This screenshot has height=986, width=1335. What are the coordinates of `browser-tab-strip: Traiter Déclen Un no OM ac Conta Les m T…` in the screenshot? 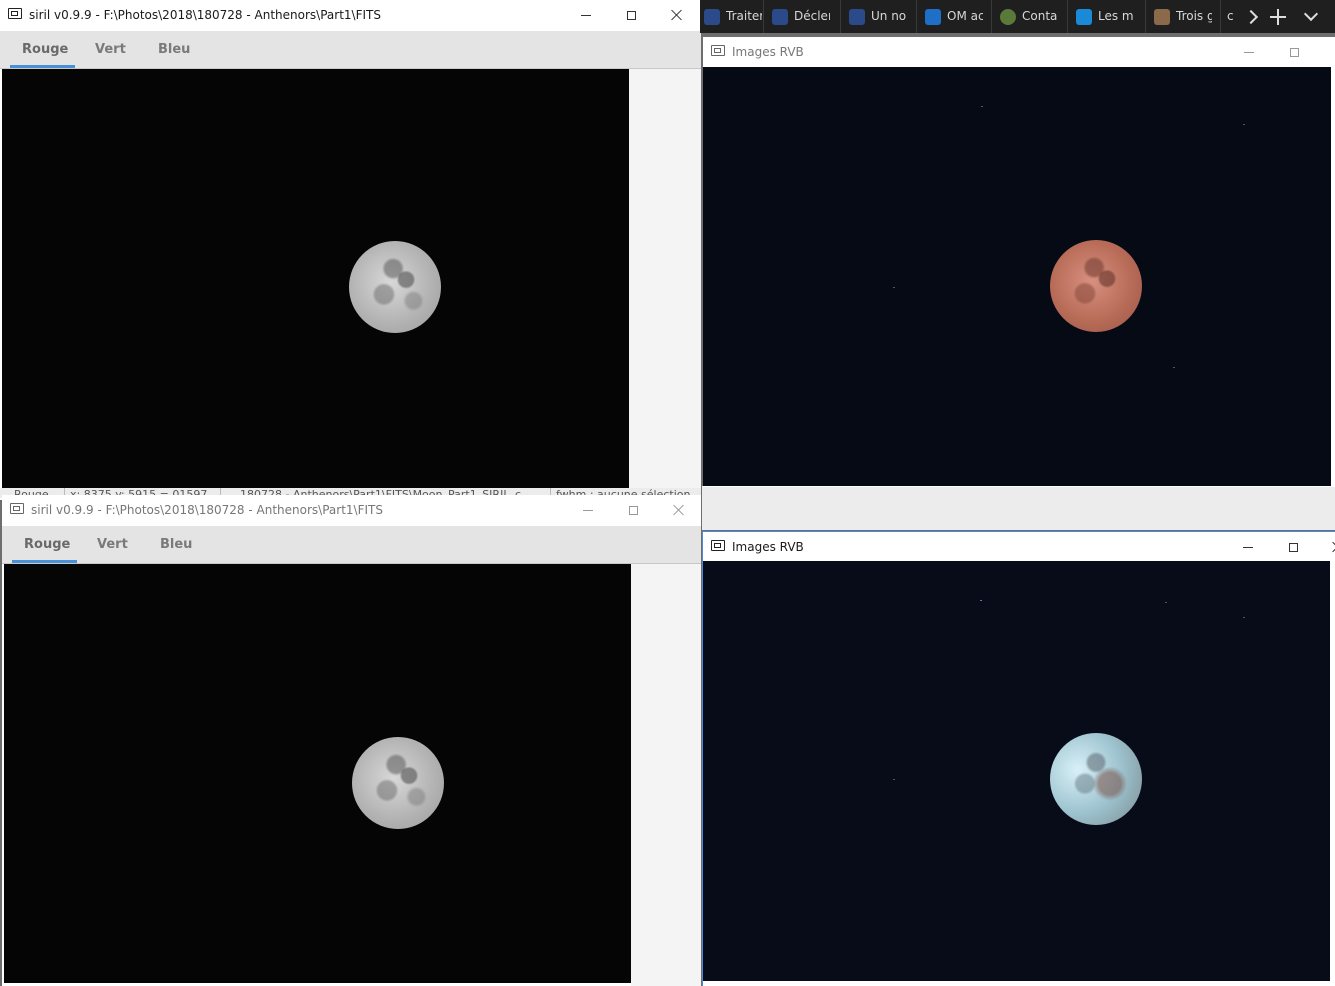 It's located at (1017, 16).